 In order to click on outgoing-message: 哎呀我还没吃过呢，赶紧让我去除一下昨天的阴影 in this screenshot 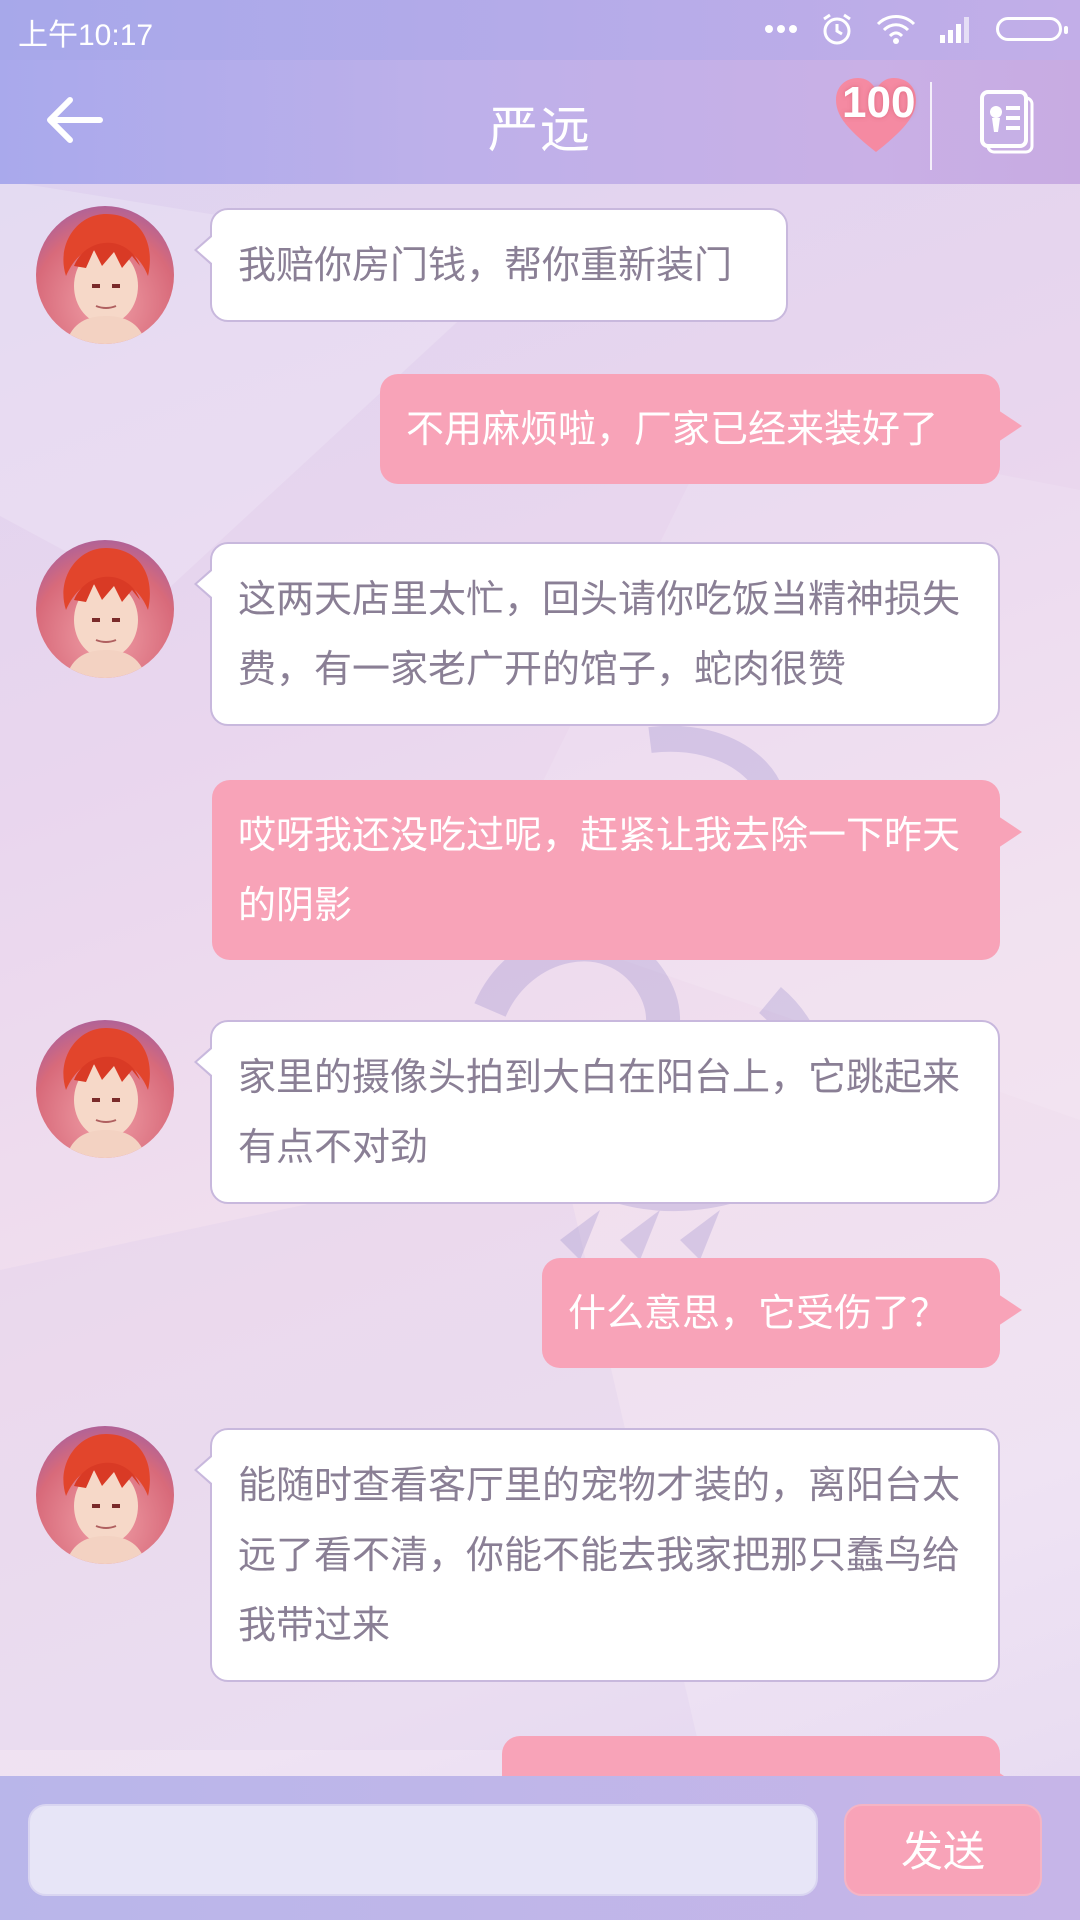, I will do `click(617, 870)`.